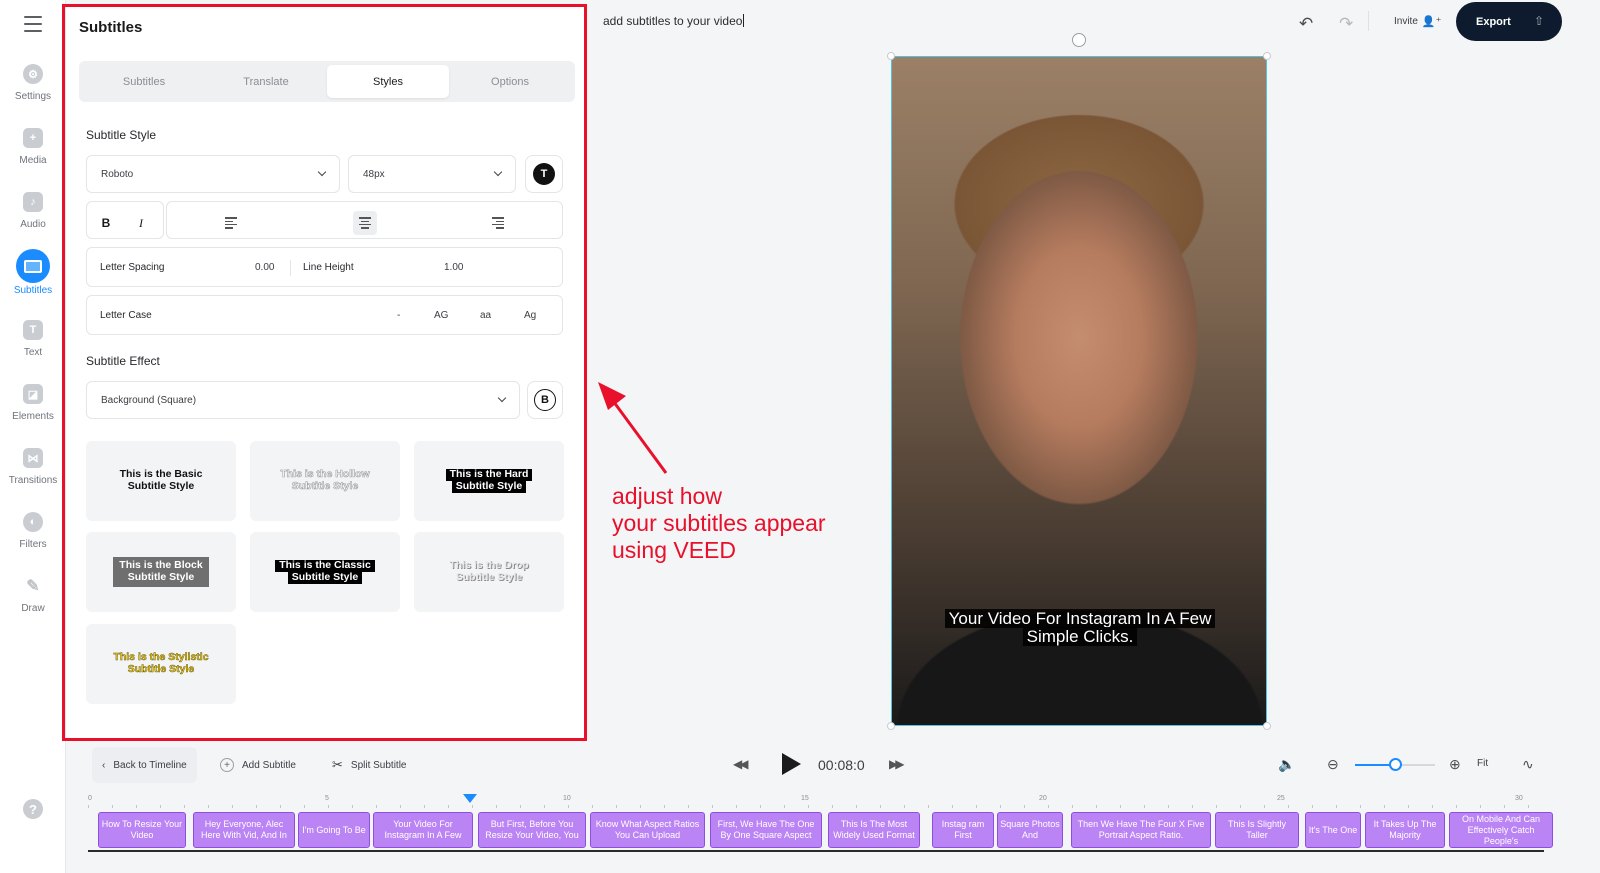 Image resolution: width=1600 pixels, height=873 pixels. Describe the element at coordinates (1519, 798) in the screenshot. I see `tick-label: 30` at that location.